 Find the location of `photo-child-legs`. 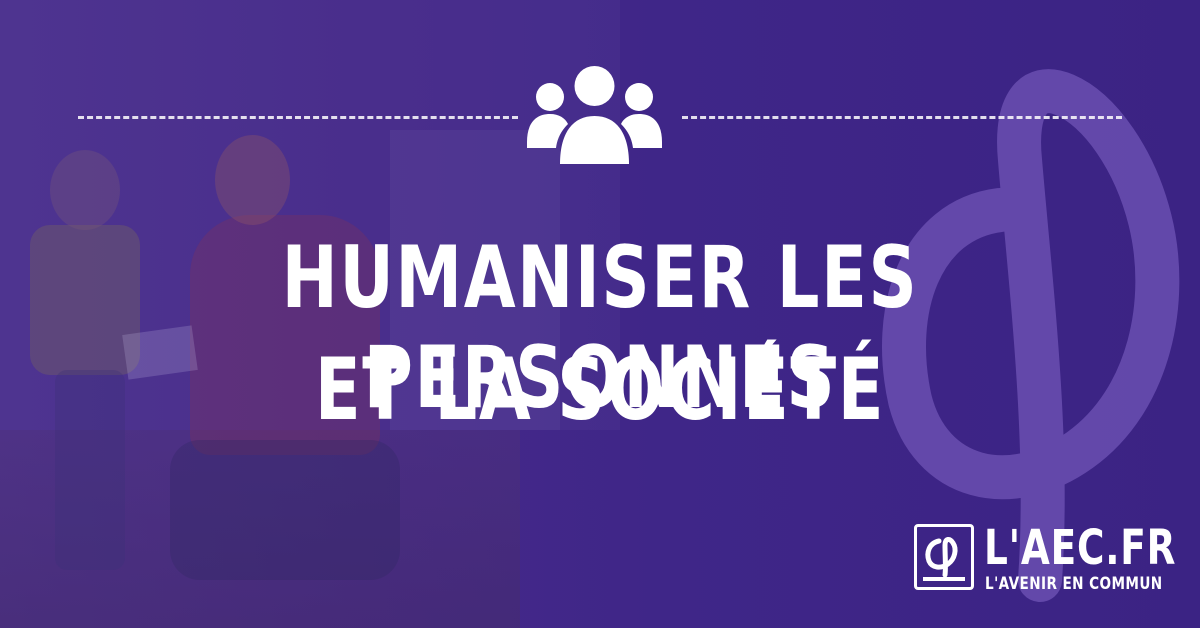

photo-child-legs is located at coordinates (90, 470).